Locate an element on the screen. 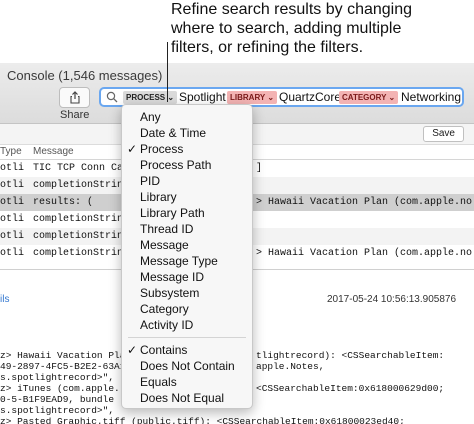 This screenshot has height=424, width=474. category-token: CATEGORY ⌄ is located at coordinates (369, 97).